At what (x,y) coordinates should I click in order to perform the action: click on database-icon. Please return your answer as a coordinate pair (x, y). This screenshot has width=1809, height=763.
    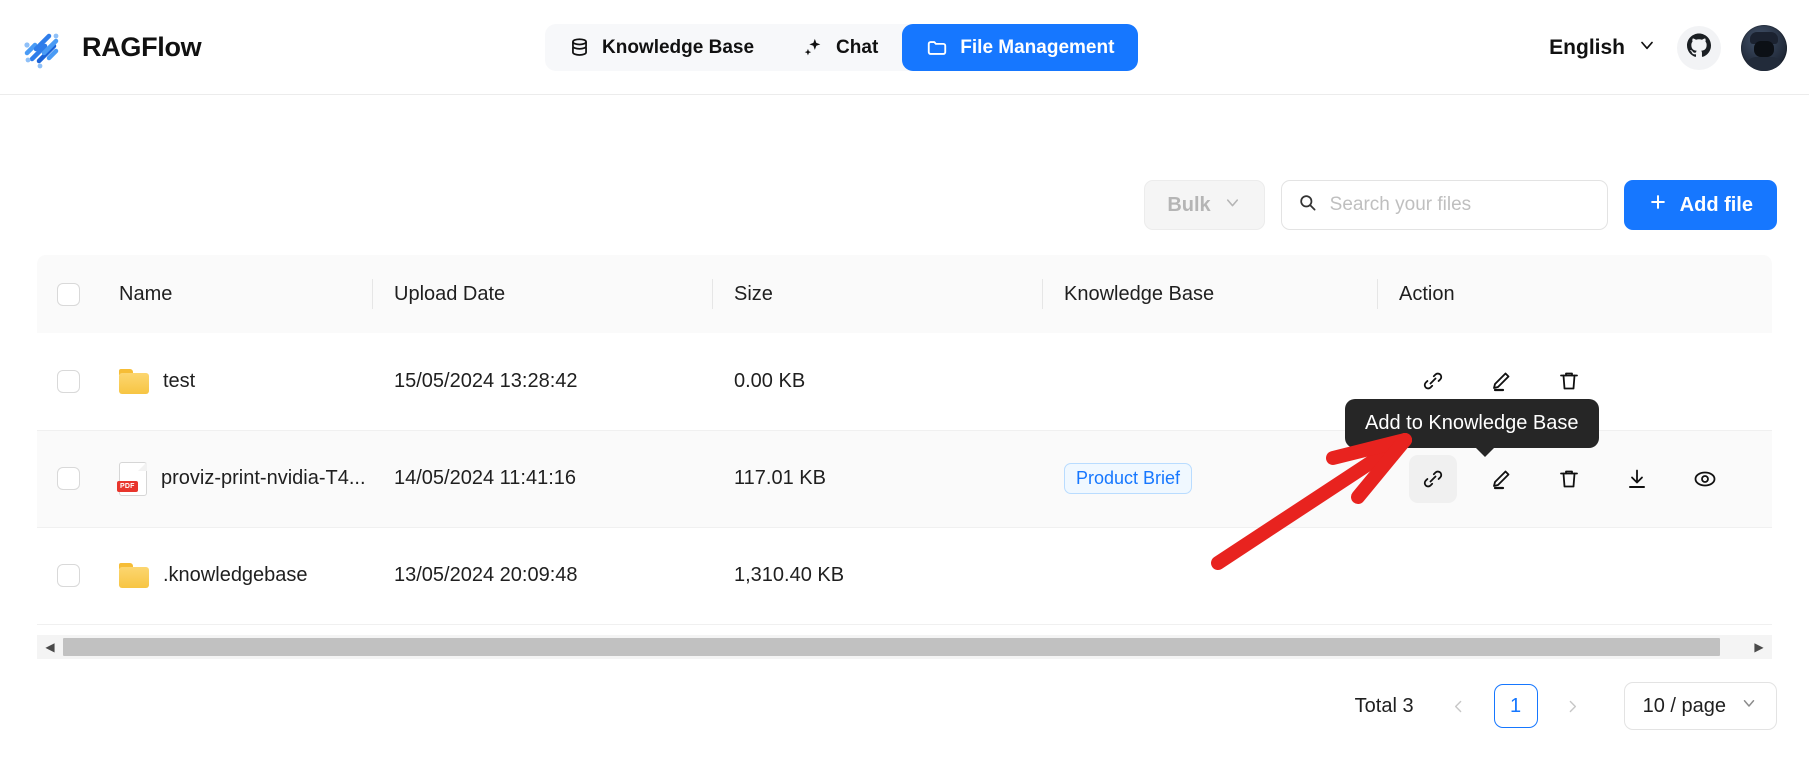
    Looking at the image, I should click on (579, 47).